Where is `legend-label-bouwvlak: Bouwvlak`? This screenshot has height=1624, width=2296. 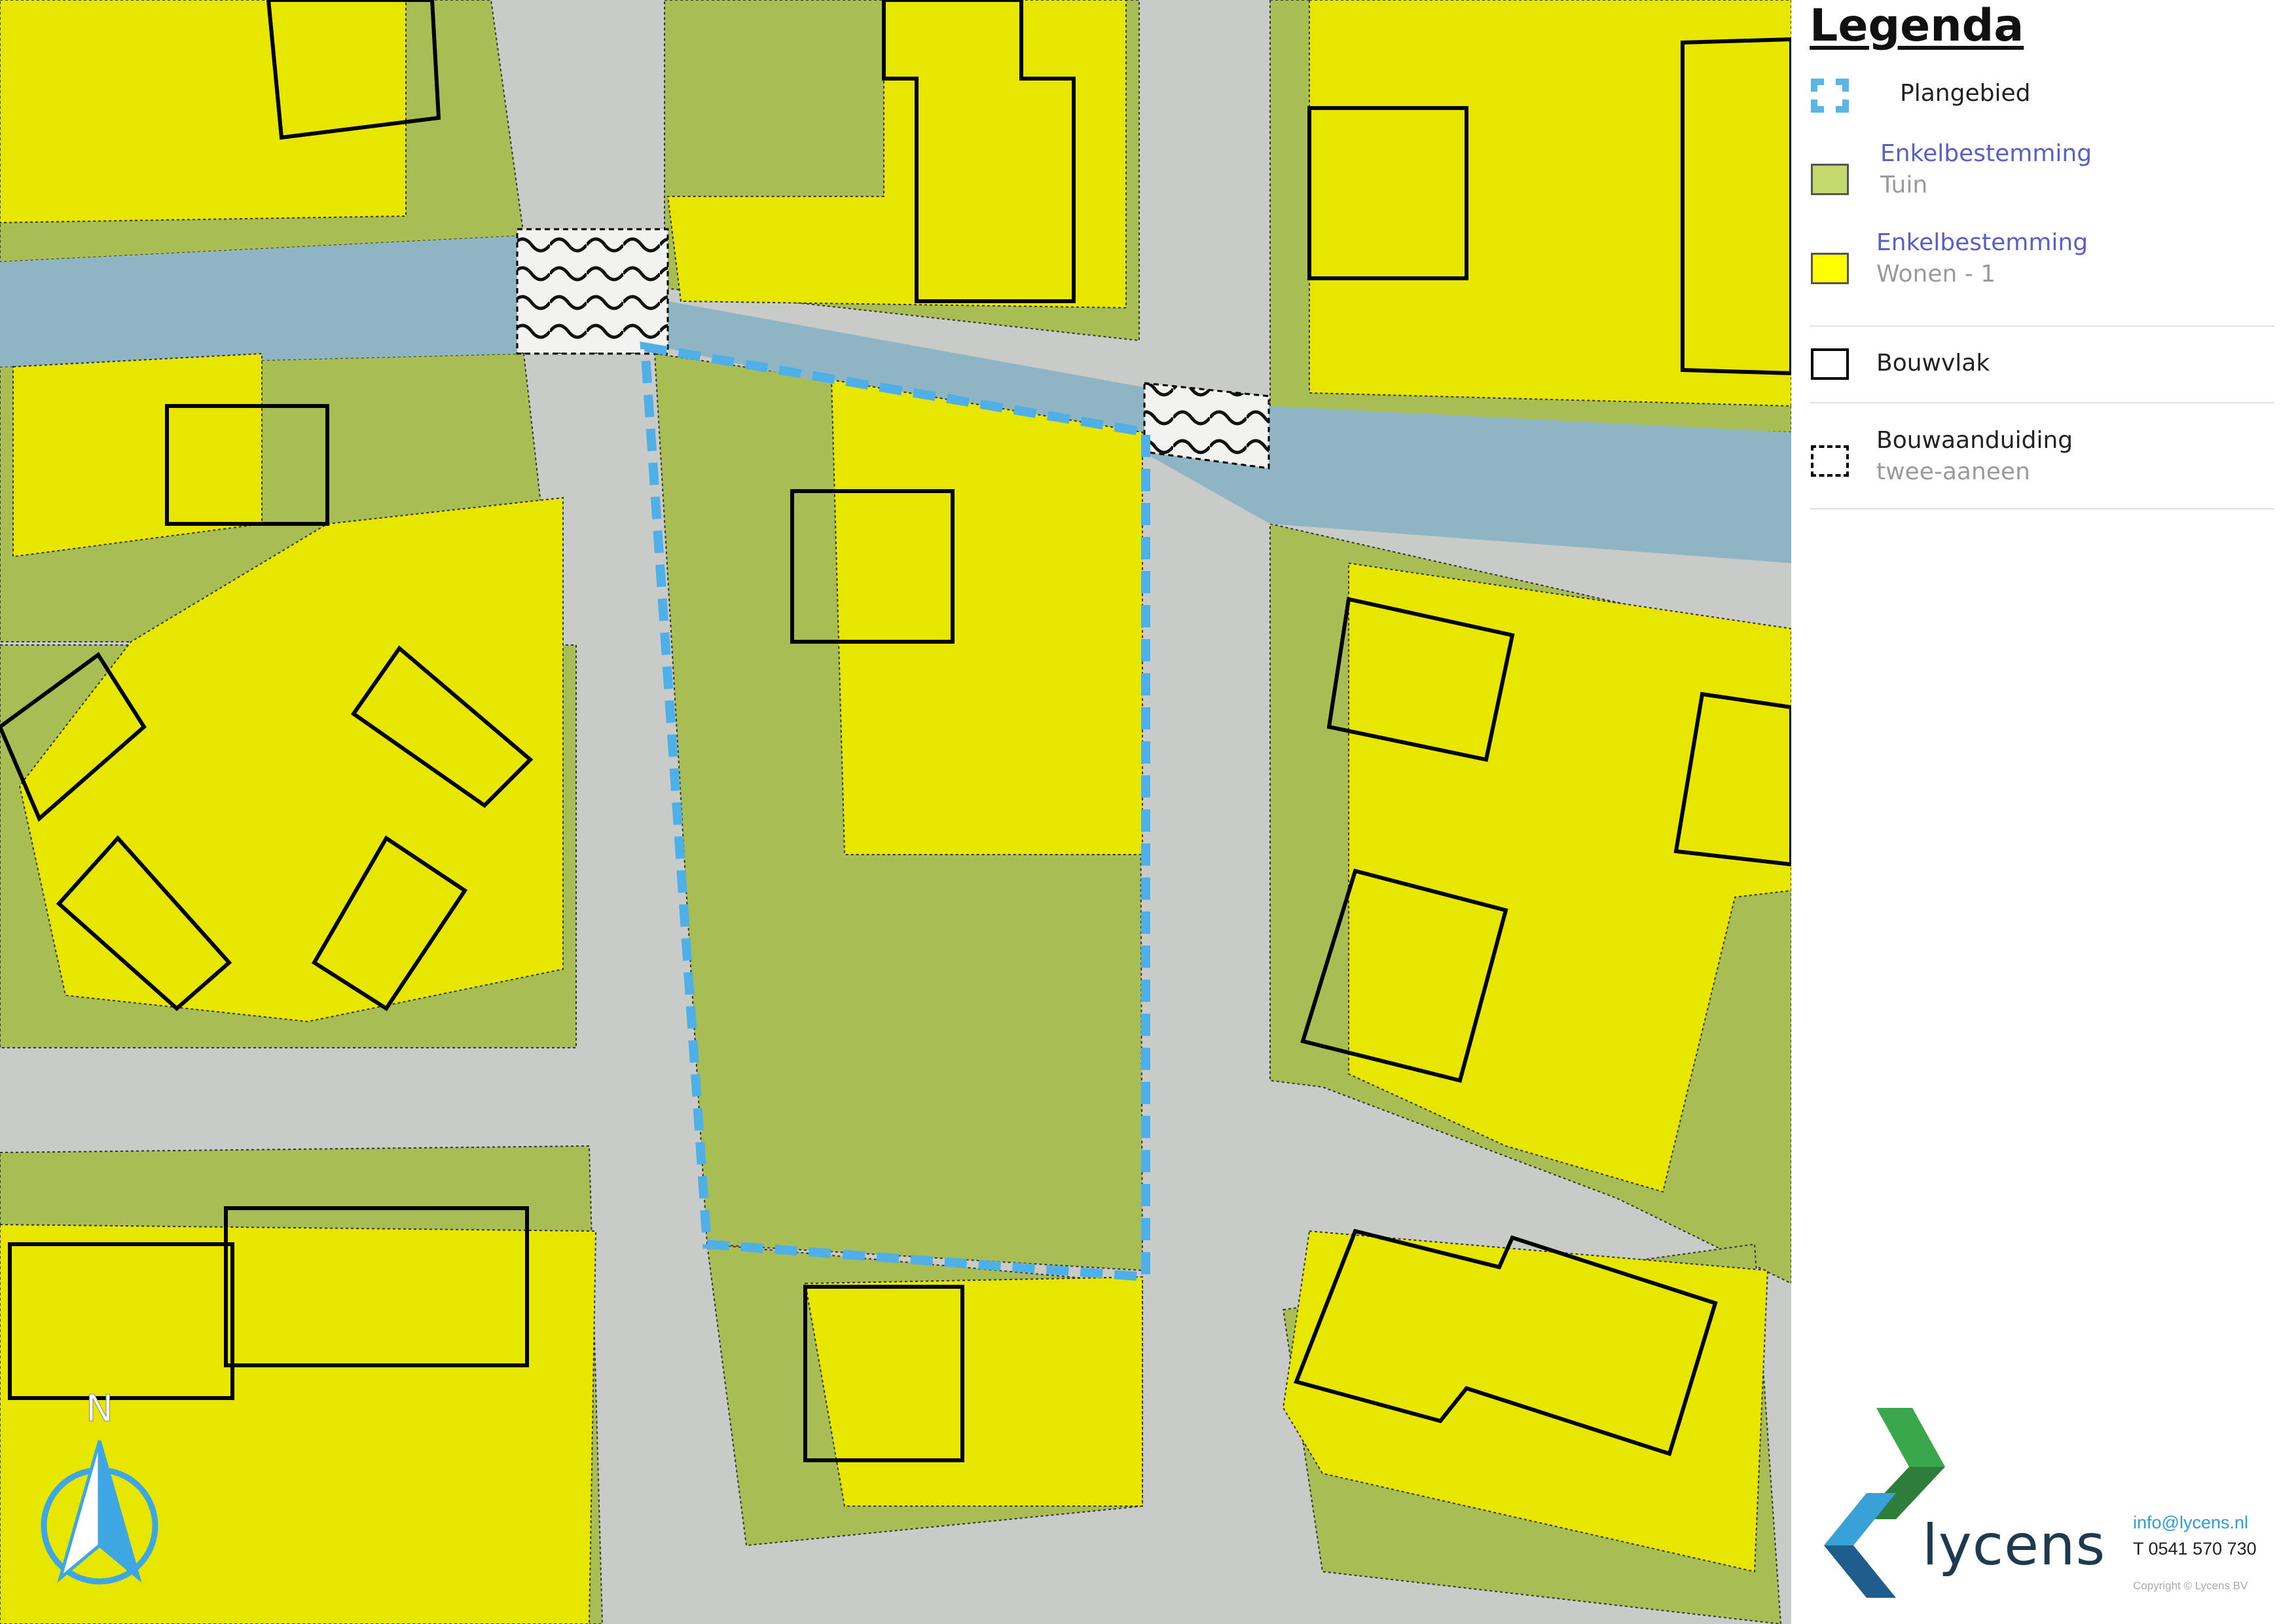
legend-label-bouwvlak: Bouwvlak is located at coordinates (1933, 363).